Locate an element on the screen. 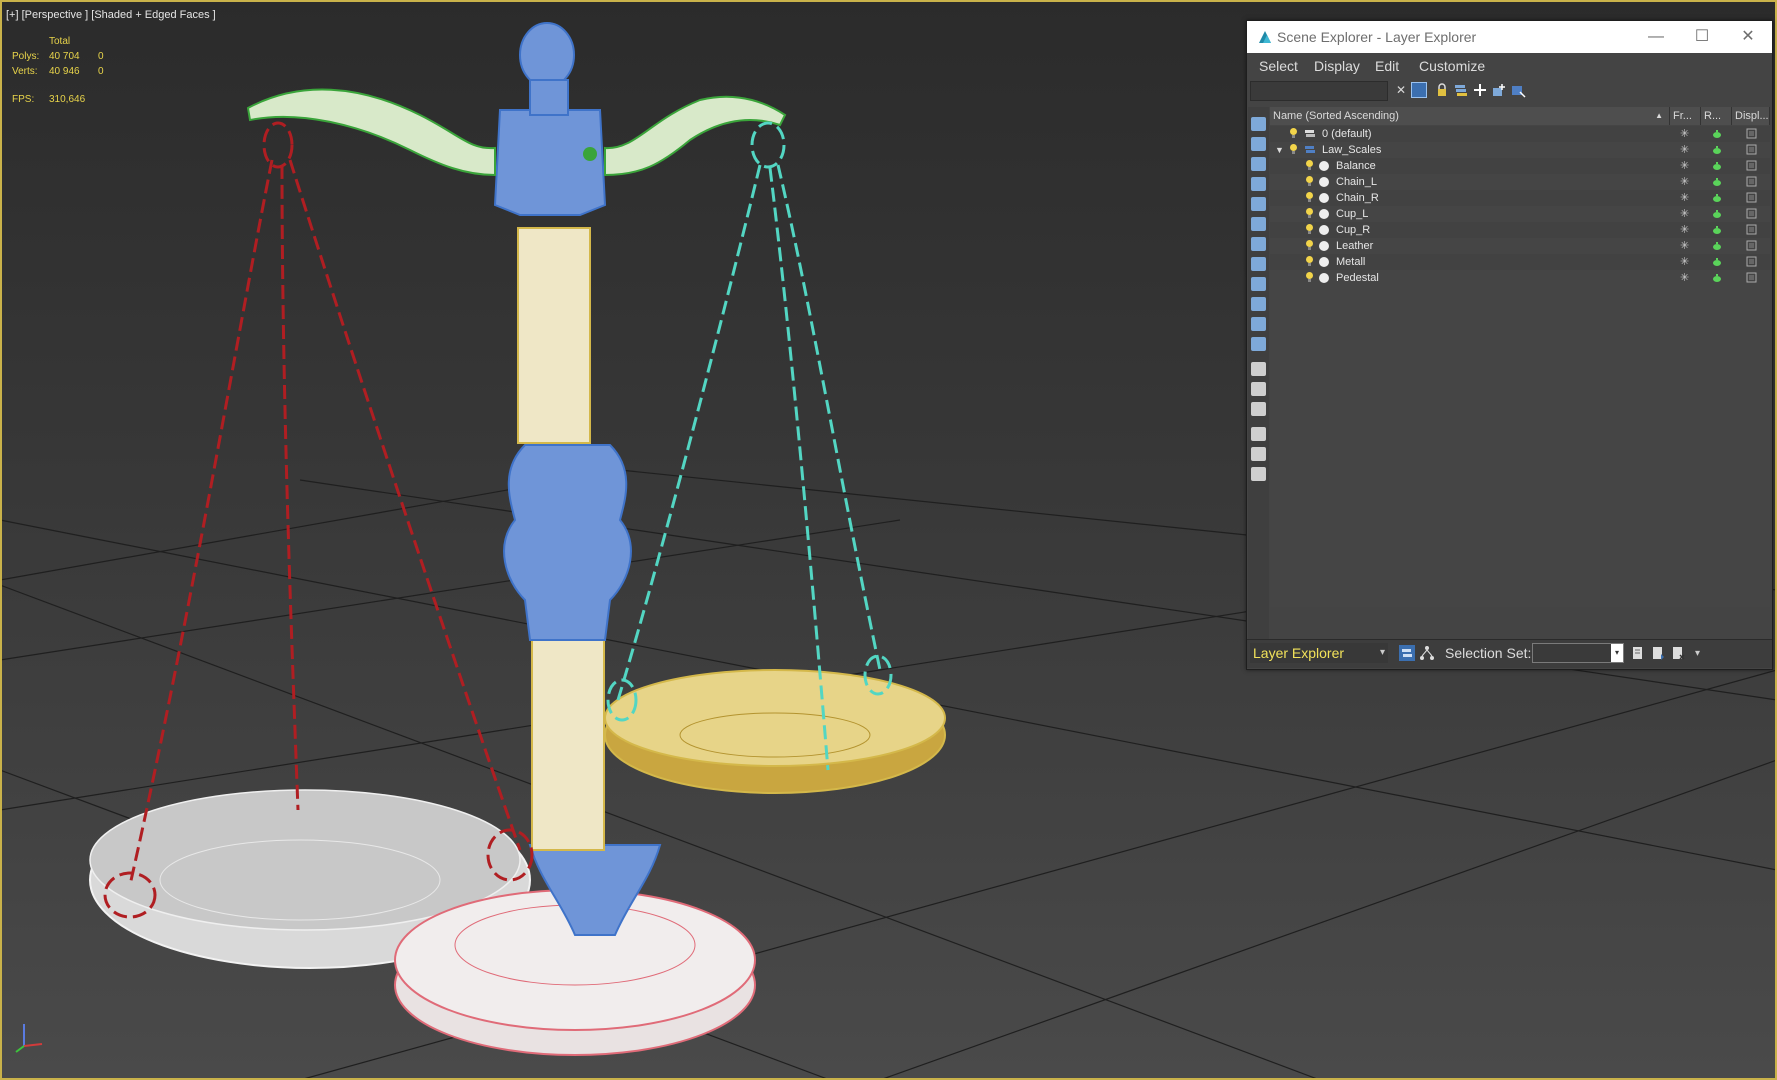  containers-filter-icon is located at coordinates (1258, 369).